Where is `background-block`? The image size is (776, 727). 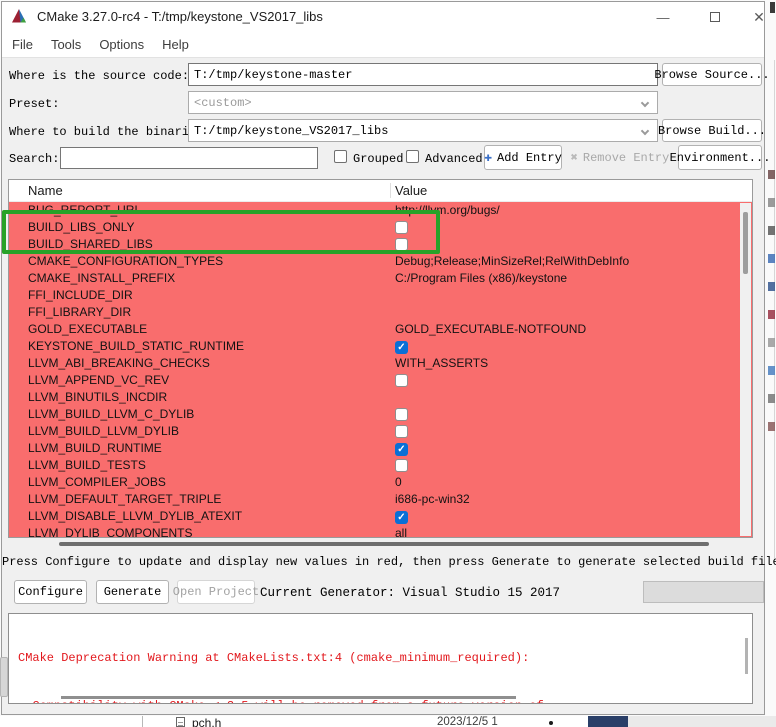
background-block is located at coordinates (702, 721).